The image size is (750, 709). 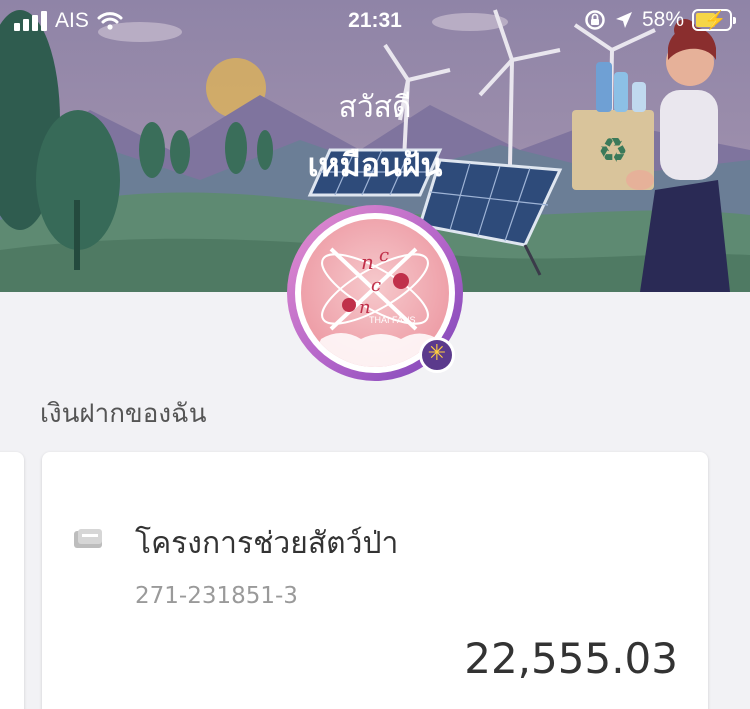 What do you see at coordinates (662, 19) in the screenshot?
I see `battery-percent: 58%` at bounding box center [662, 19].